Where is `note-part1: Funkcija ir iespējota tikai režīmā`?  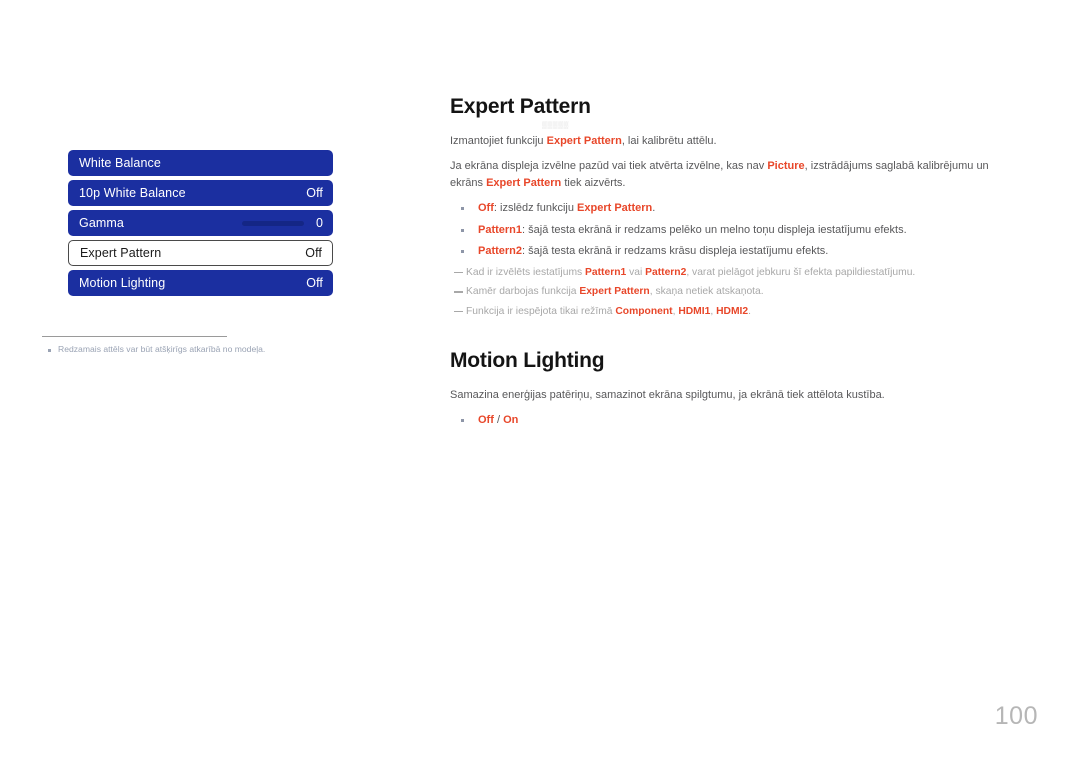
note-part1: Funkcija ir iespējota tikai režīmā is located at coordinates (541, 311).